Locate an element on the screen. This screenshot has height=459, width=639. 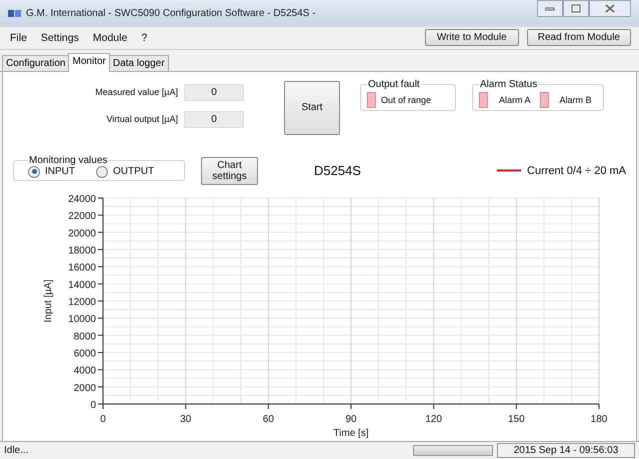
x-tick-label: 30 is located at coordinates (186, 419).